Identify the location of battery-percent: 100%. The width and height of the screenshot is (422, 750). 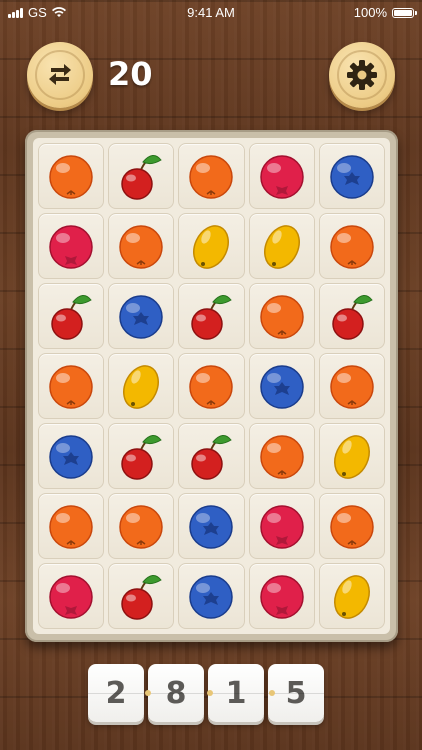
(370, 12).